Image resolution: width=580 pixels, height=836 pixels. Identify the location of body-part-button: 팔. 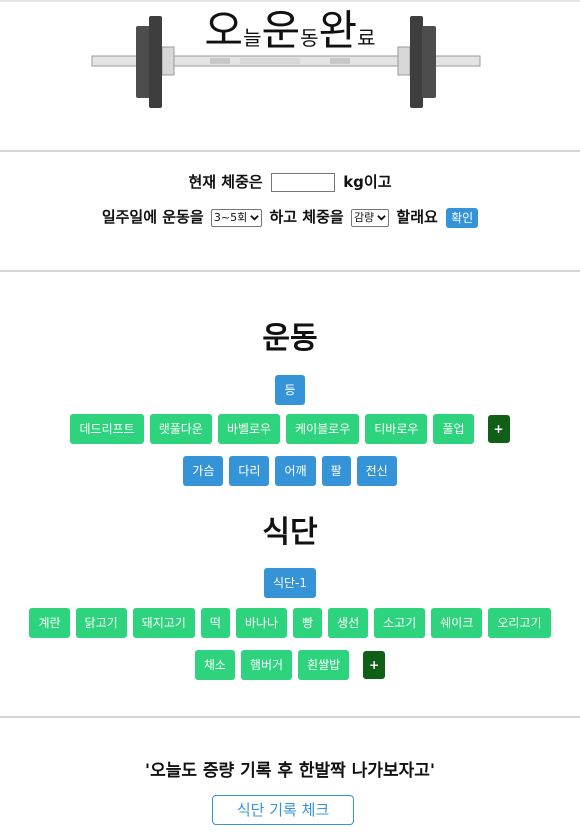
(336, 471).